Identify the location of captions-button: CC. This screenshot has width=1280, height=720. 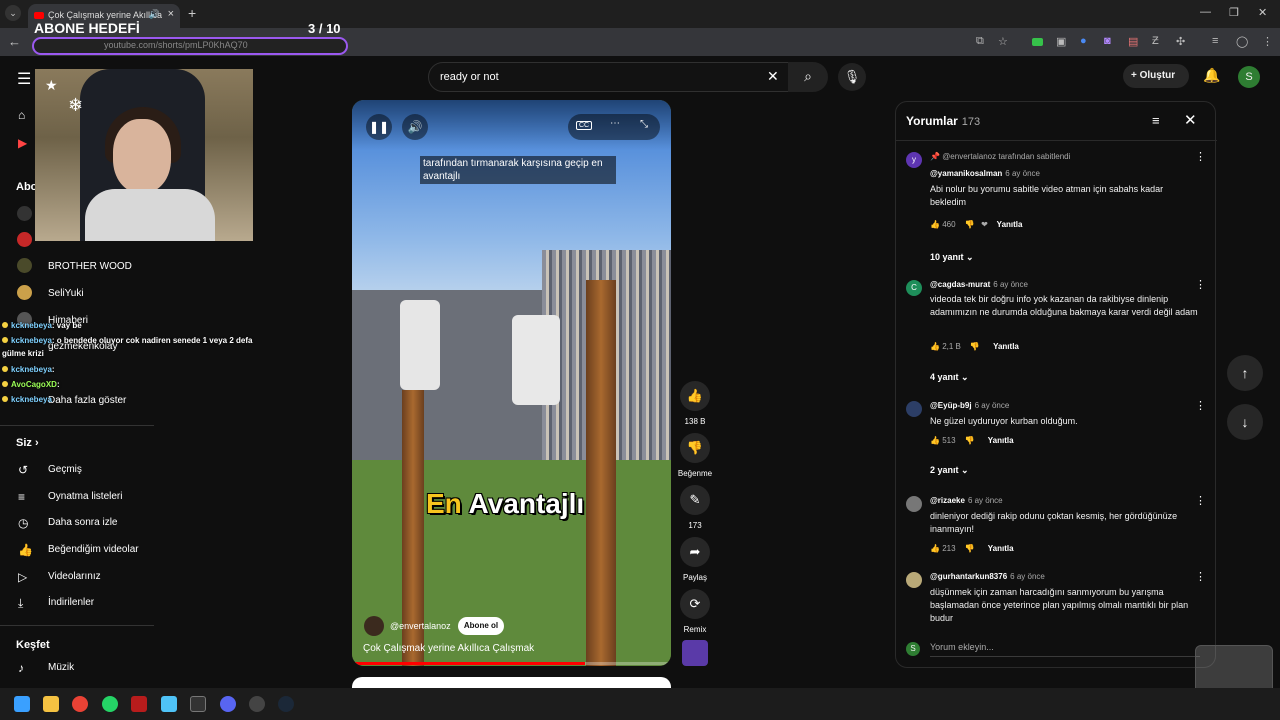
(584, 125).